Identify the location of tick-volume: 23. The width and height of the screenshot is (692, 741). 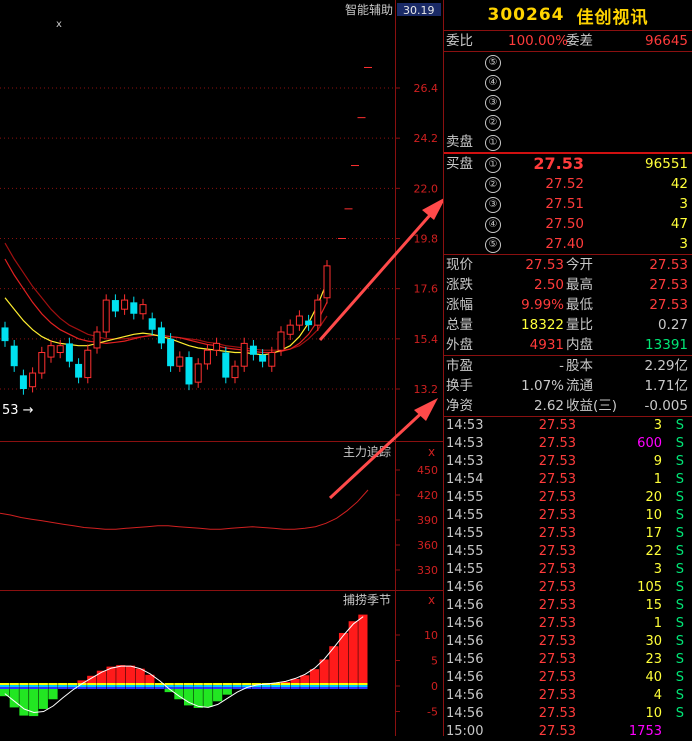
(653, 659).